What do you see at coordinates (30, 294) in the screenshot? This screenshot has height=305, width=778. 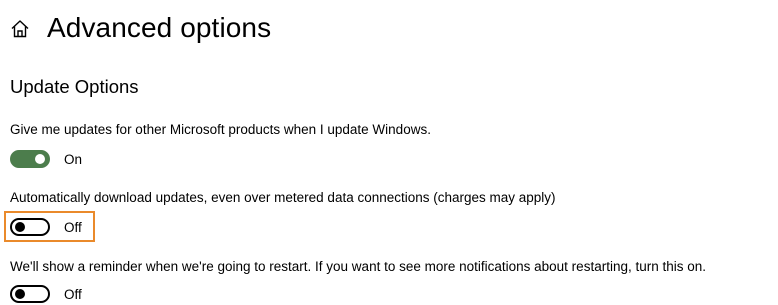 I see `restart-reminder-toggle` at bounding box center [30, 294].